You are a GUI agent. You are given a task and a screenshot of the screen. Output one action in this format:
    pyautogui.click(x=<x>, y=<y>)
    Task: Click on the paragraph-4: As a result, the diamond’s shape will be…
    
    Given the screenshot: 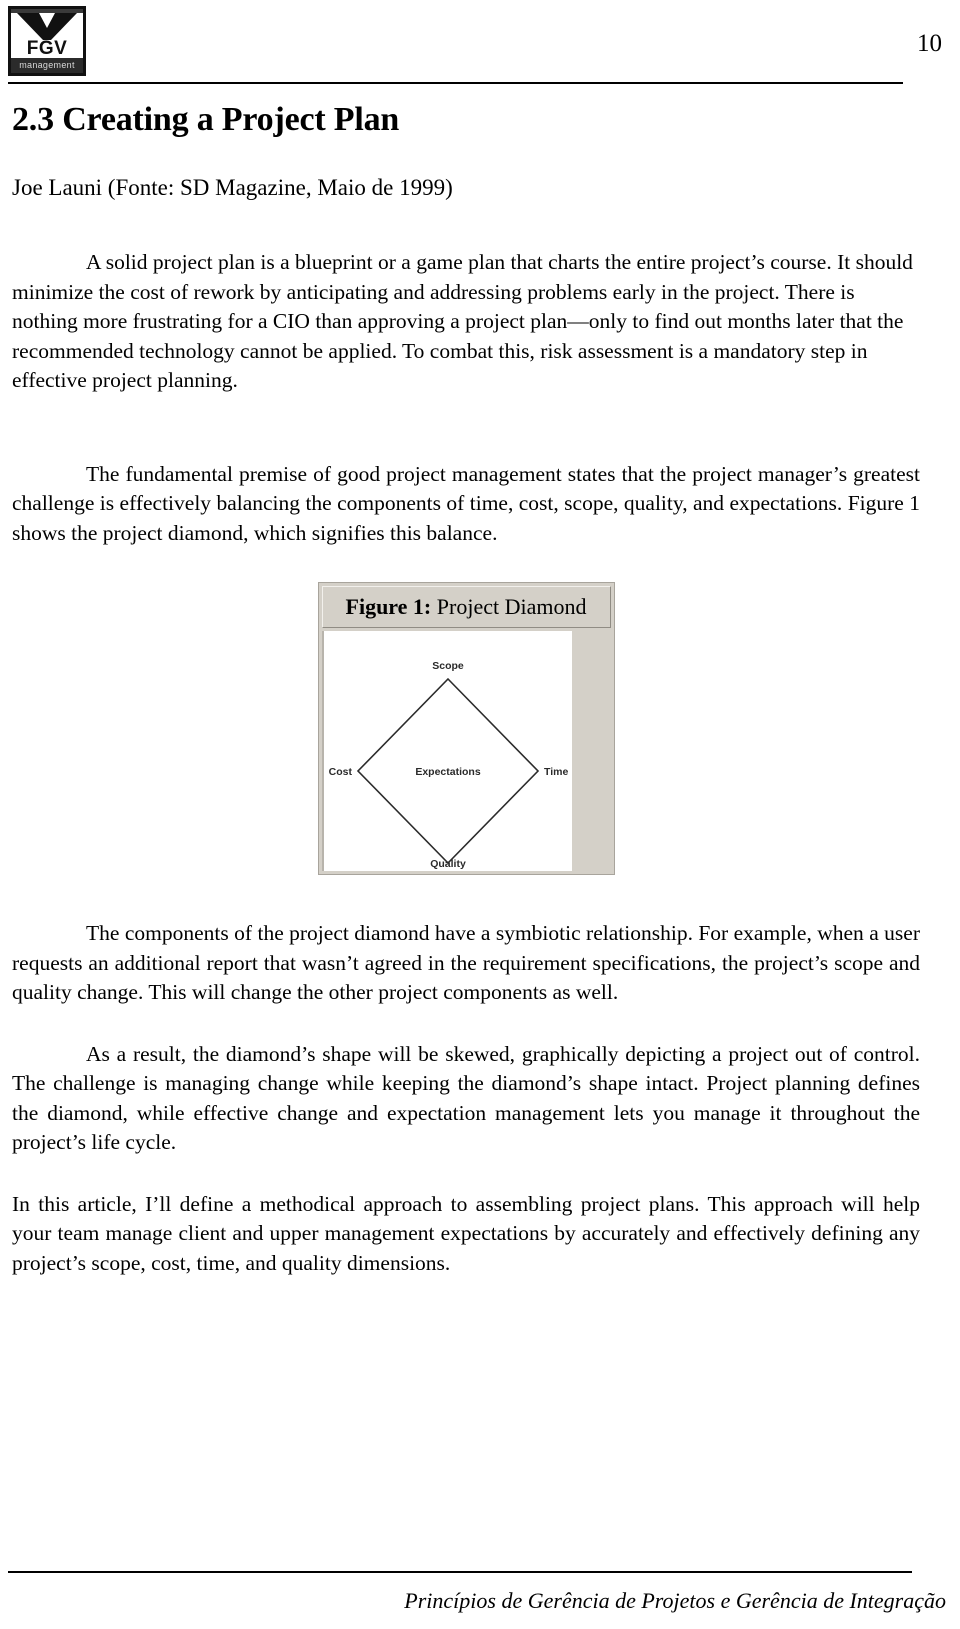 What is the action you would take?
    pyautogui.click(x=466, y=1098)
    